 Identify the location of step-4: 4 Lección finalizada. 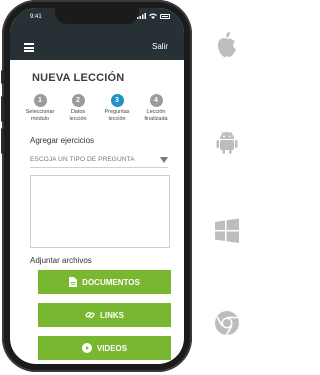
(156, 108).